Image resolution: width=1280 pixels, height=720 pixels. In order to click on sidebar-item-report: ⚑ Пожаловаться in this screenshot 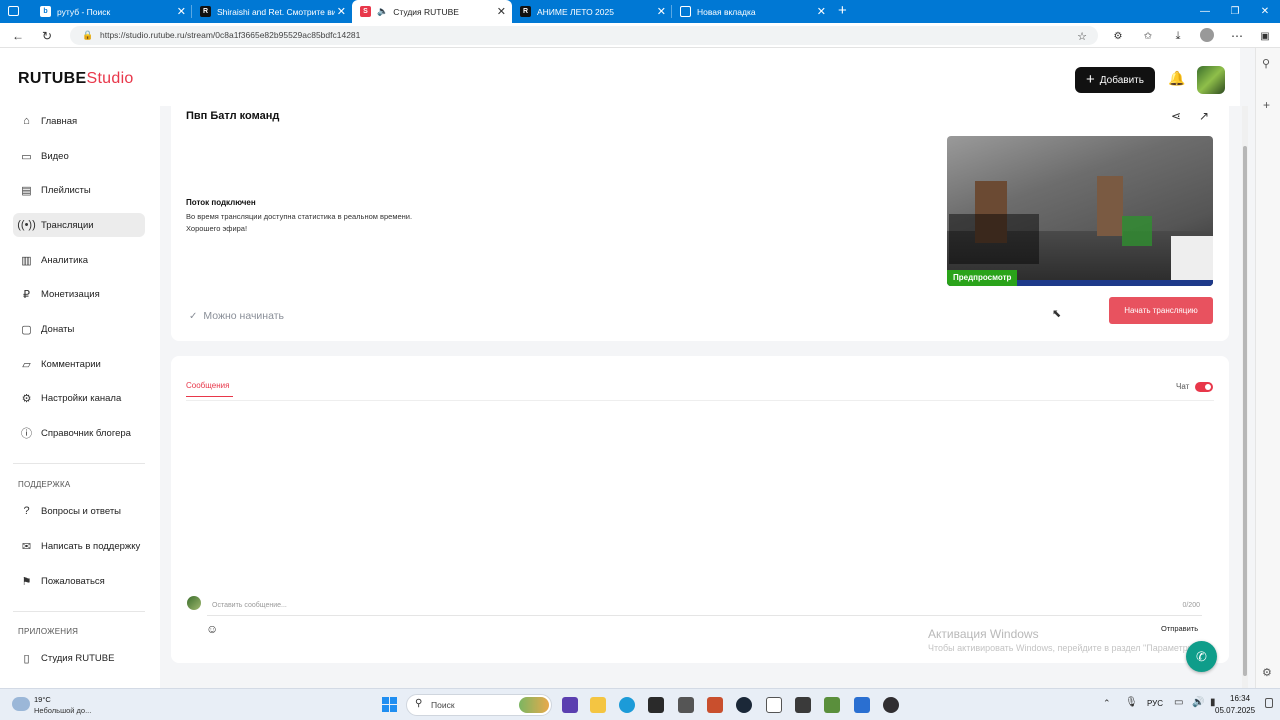, I will do `click(79, 581)`.